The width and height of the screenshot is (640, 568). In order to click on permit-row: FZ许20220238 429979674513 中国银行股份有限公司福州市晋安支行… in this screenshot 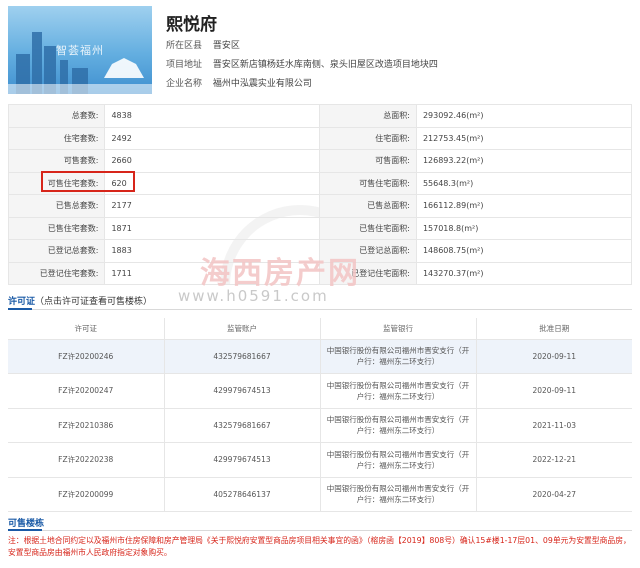, I will do `click(320, 460)`.